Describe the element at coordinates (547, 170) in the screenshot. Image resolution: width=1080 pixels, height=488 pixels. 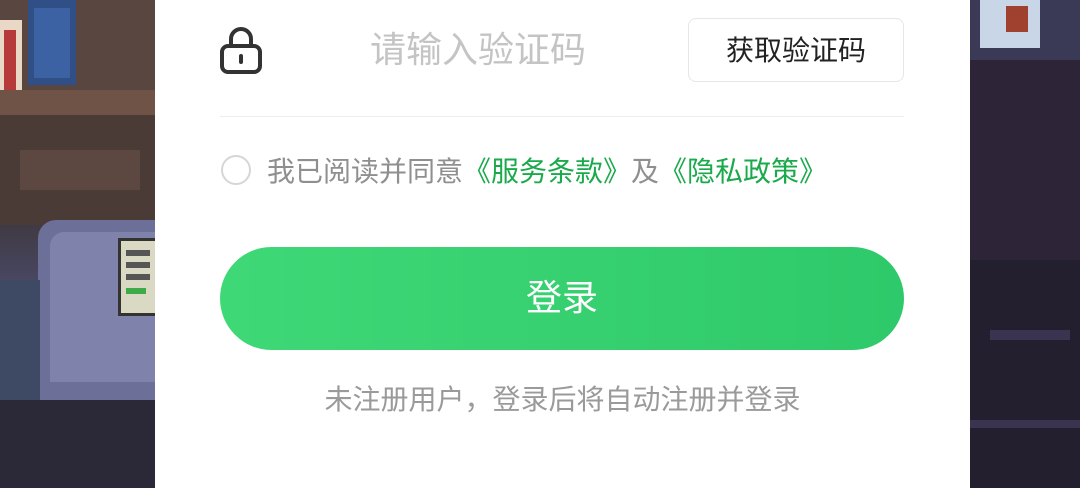
I see `terms-of-service-link: 《服务条款》` at that location.